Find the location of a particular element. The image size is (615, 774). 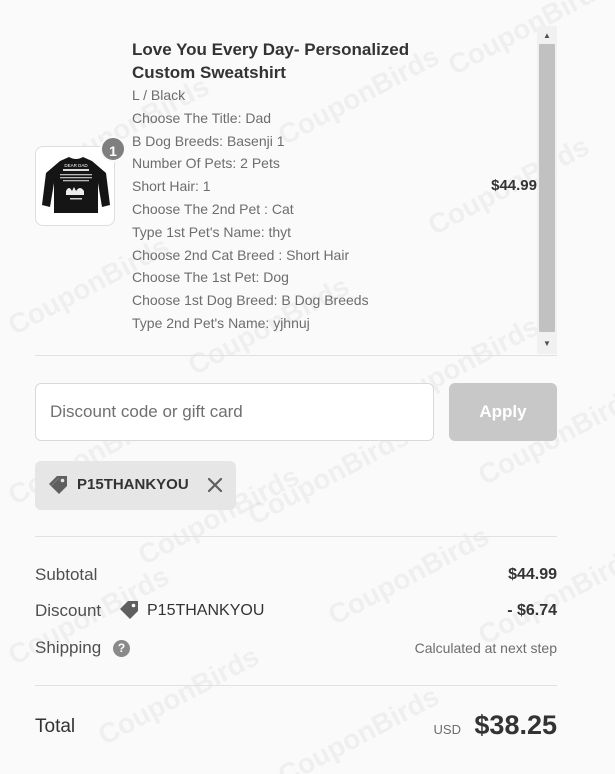

scrollbar-thumb is located at coordinates (547, 188).